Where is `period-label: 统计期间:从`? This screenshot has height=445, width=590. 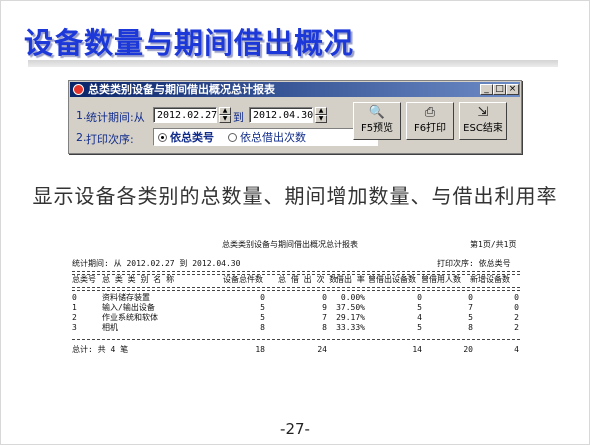
period-label: 统计期间:从 is located at coordinates (115, 117).